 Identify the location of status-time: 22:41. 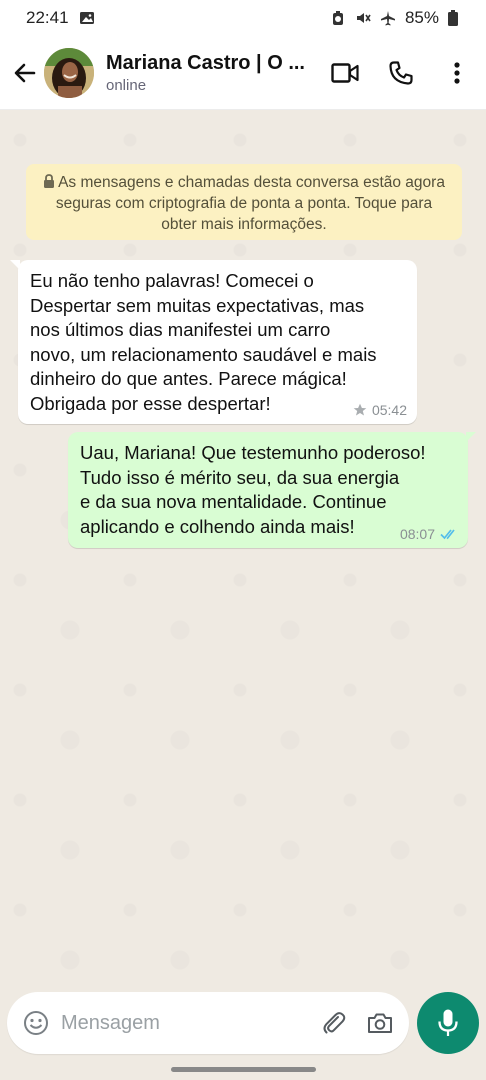
(47, 17).